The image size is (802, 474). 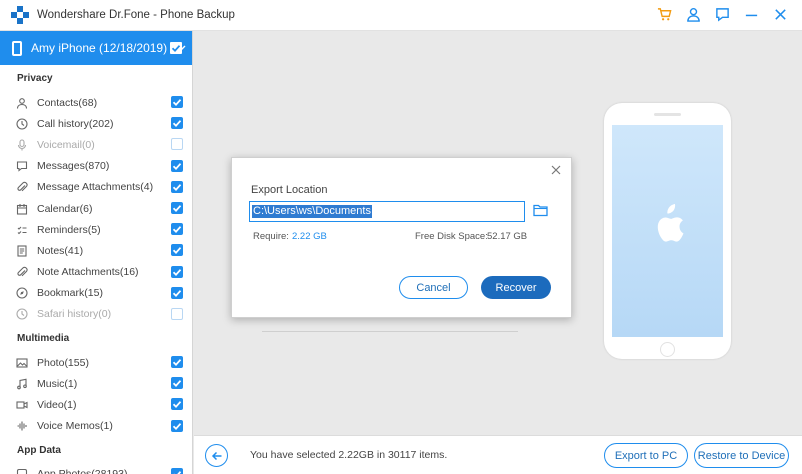 What do you see at coordinates (96, 455) in the screenshot?
I see `section-app-data: App Data App Photos(28193)` at bounding box center [96, 455].